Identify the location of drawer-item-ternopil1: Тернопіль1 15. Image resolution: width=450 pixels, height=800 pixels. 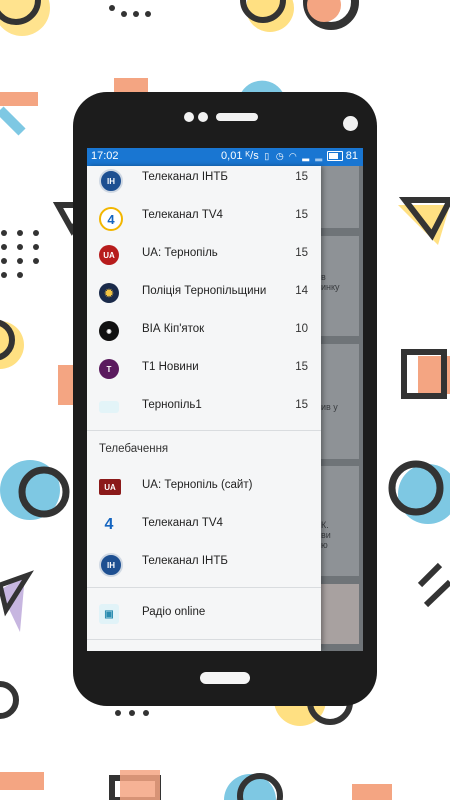
(204, 407).